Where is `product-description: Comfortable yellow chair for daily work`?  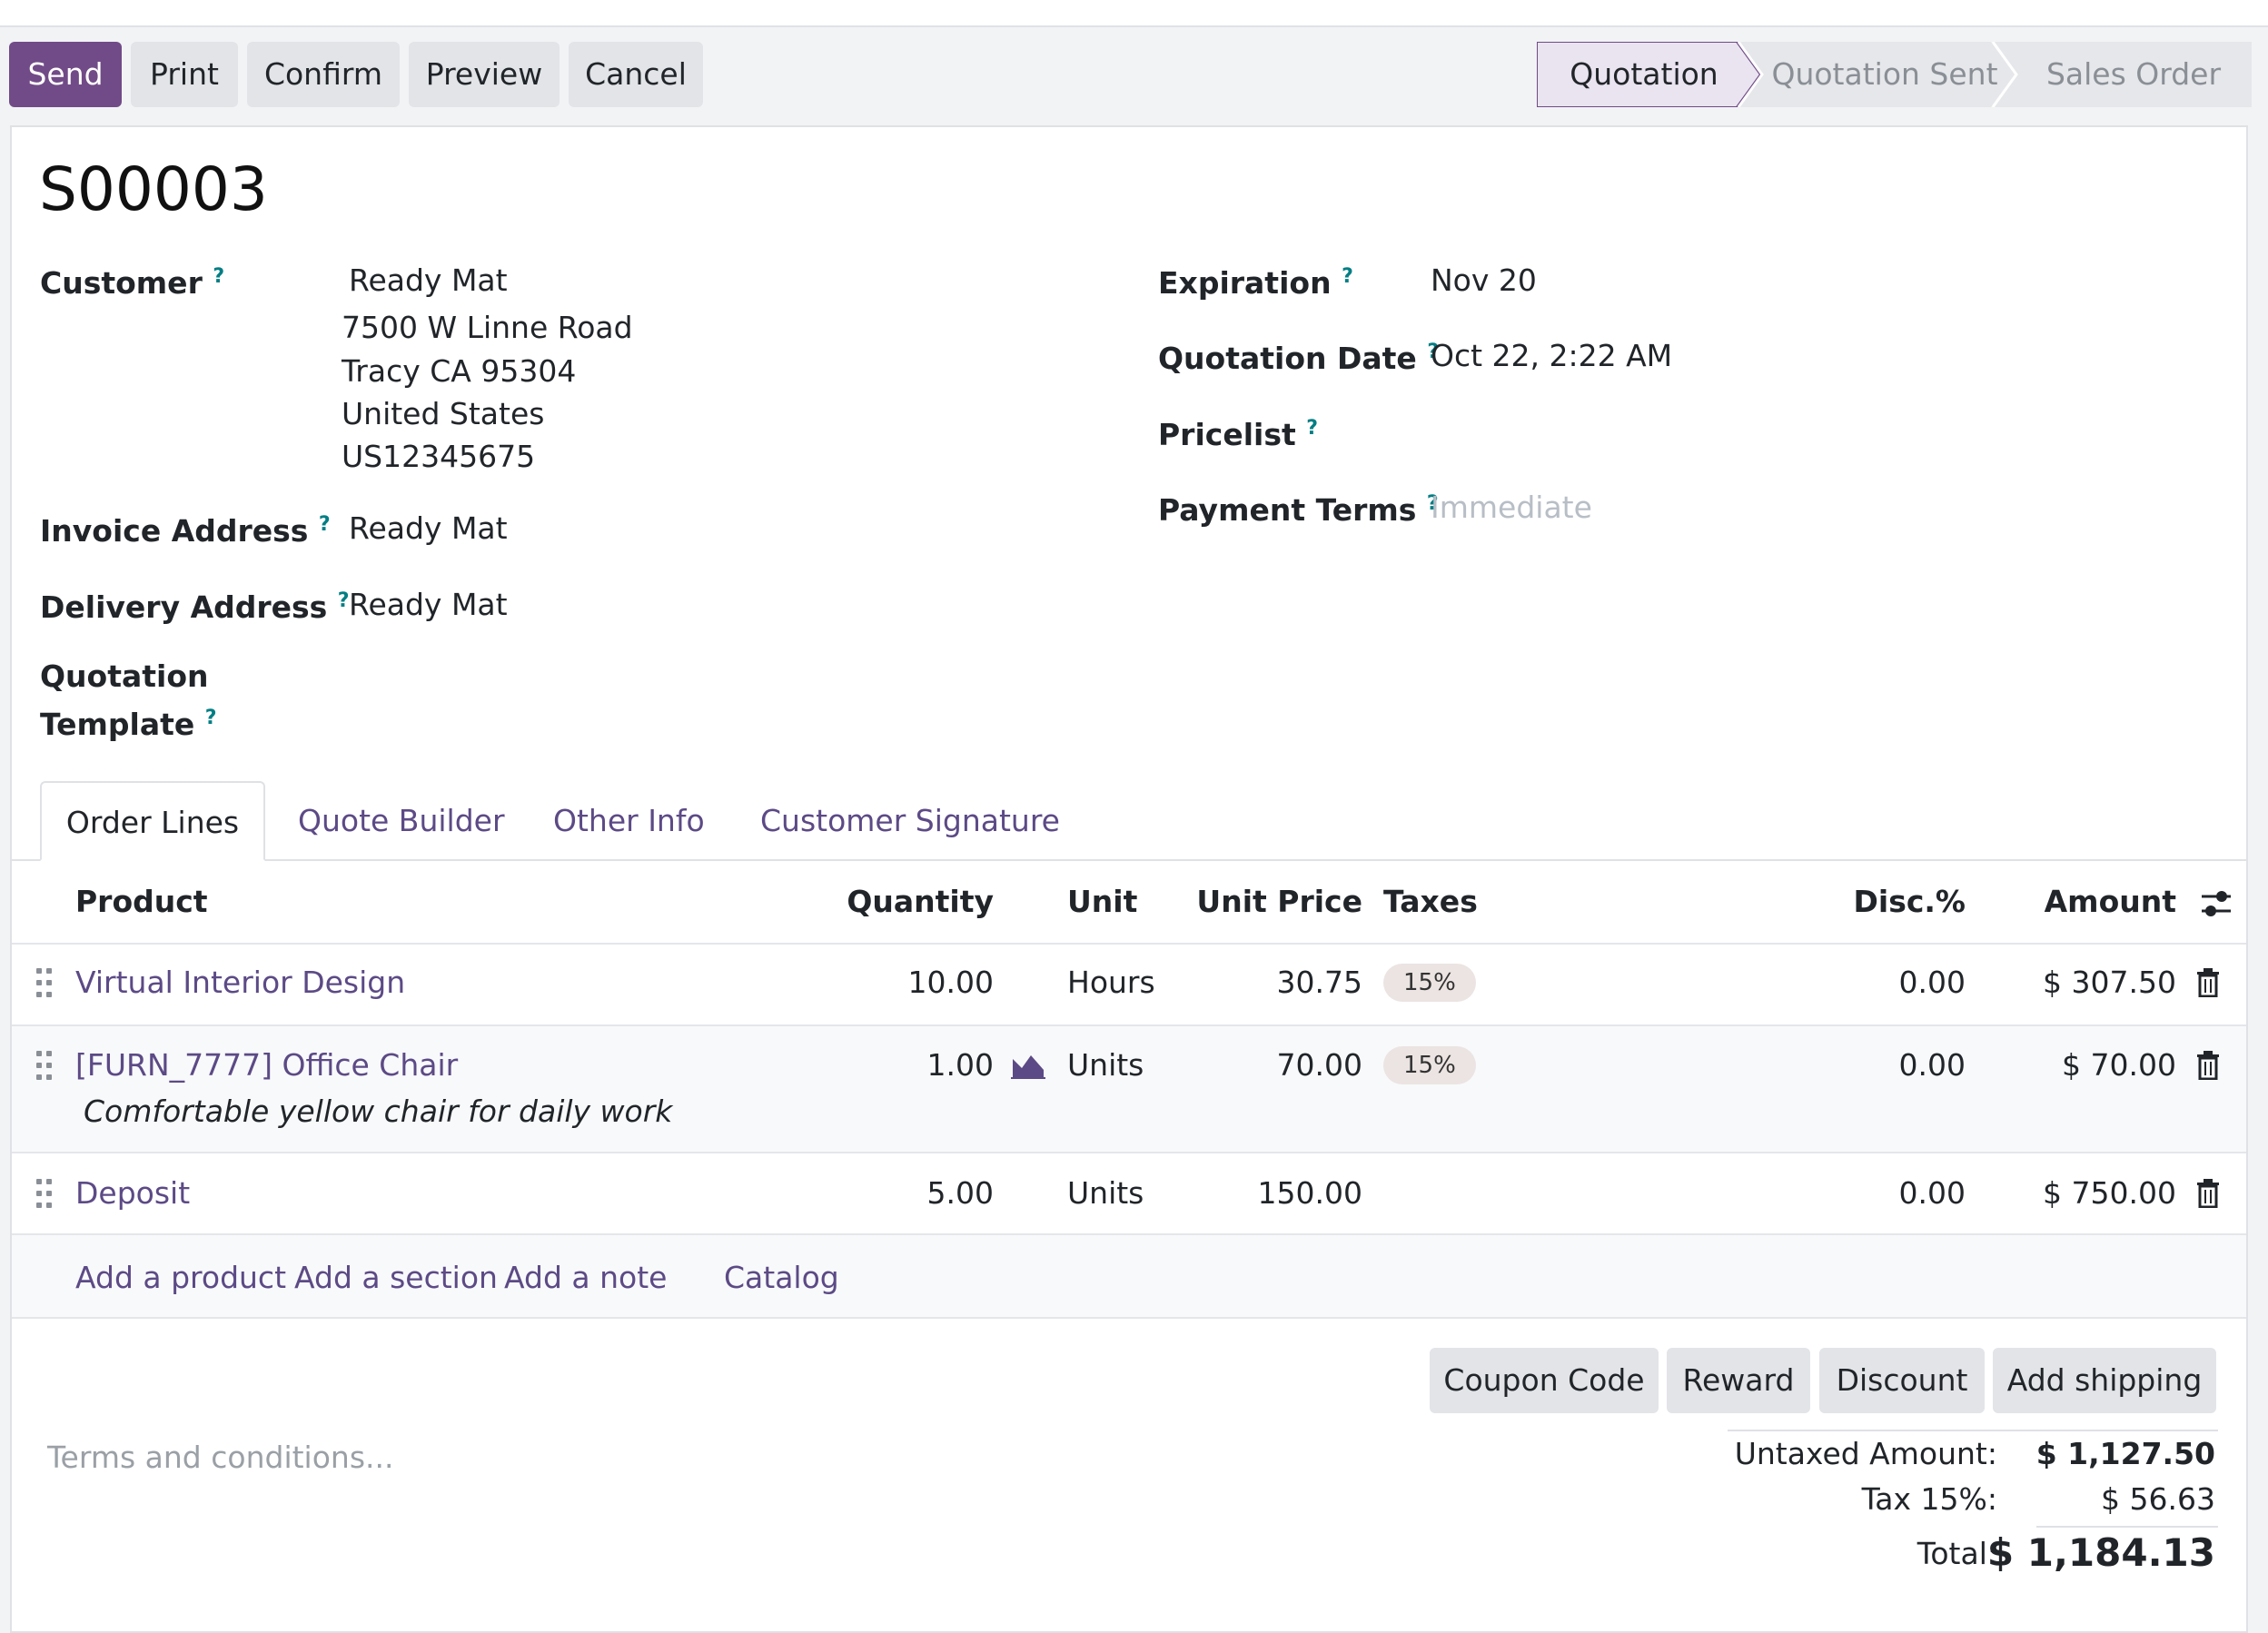 product-description: Comfortable yellow chair for daily work is located at coordinates (378, 1112).